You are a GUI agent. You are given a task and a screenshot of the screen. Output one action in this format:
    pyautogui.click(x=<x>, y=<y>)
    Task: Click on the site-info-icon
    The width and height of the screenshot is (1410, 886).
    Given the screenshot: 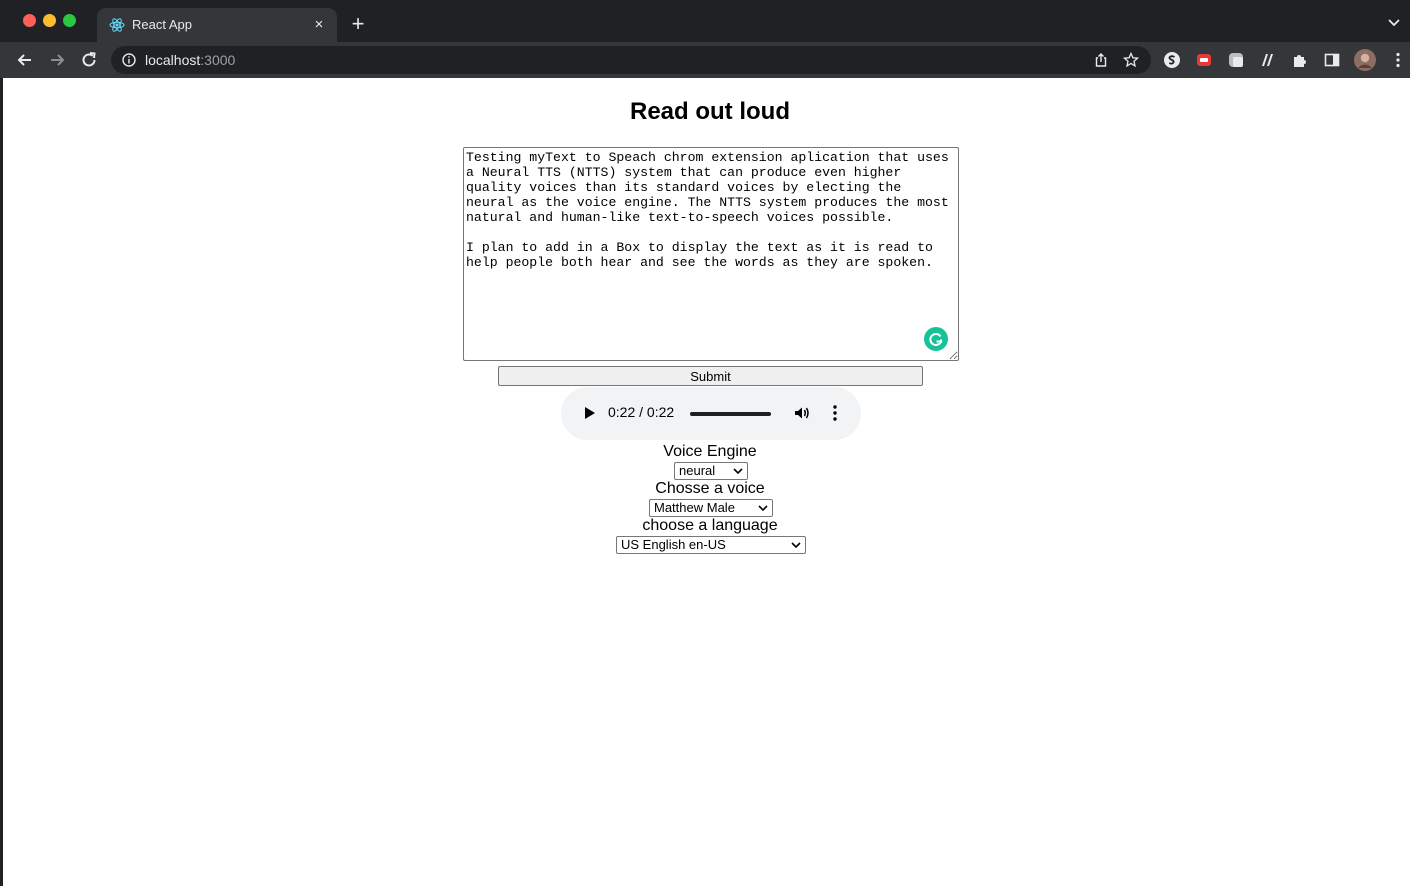 What is the action you would take?
    pyautogui.click(x=129, y=60)
    